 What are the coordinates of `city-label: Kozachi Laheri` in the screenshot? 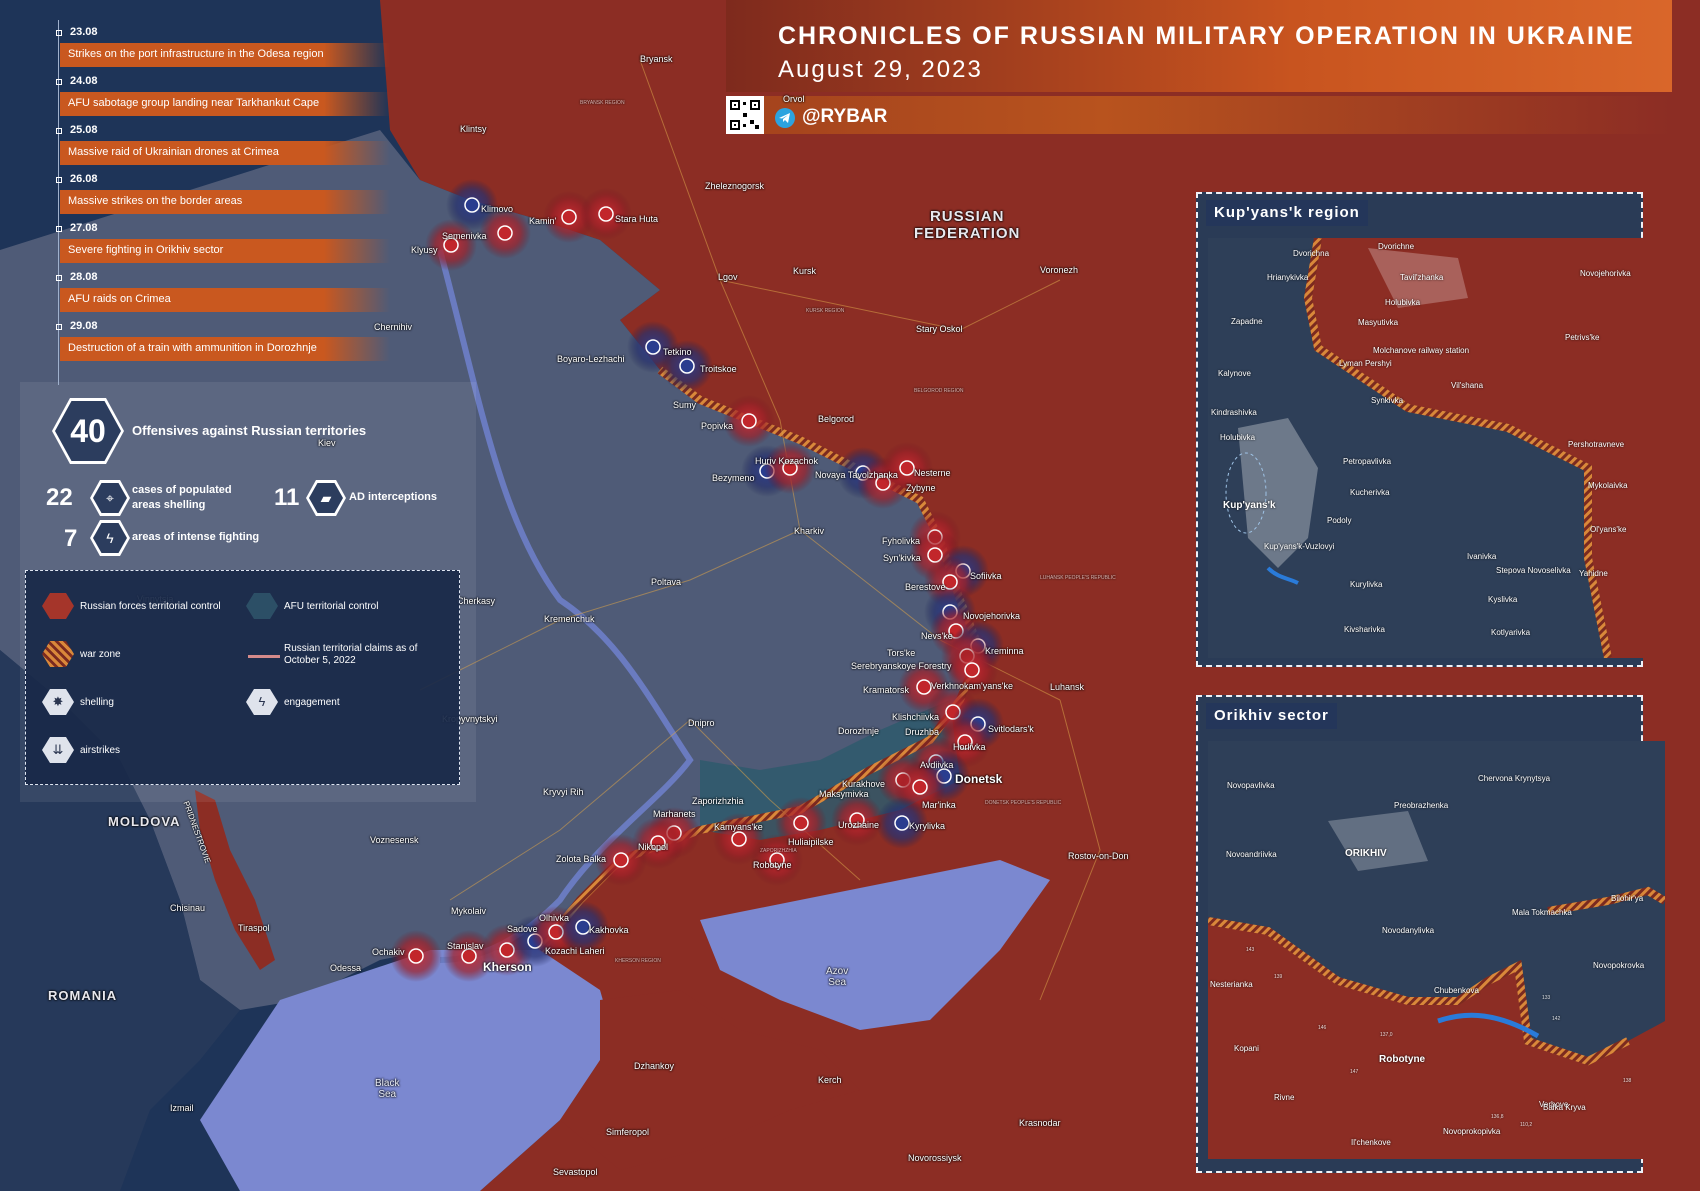 It's located at (575, 951).